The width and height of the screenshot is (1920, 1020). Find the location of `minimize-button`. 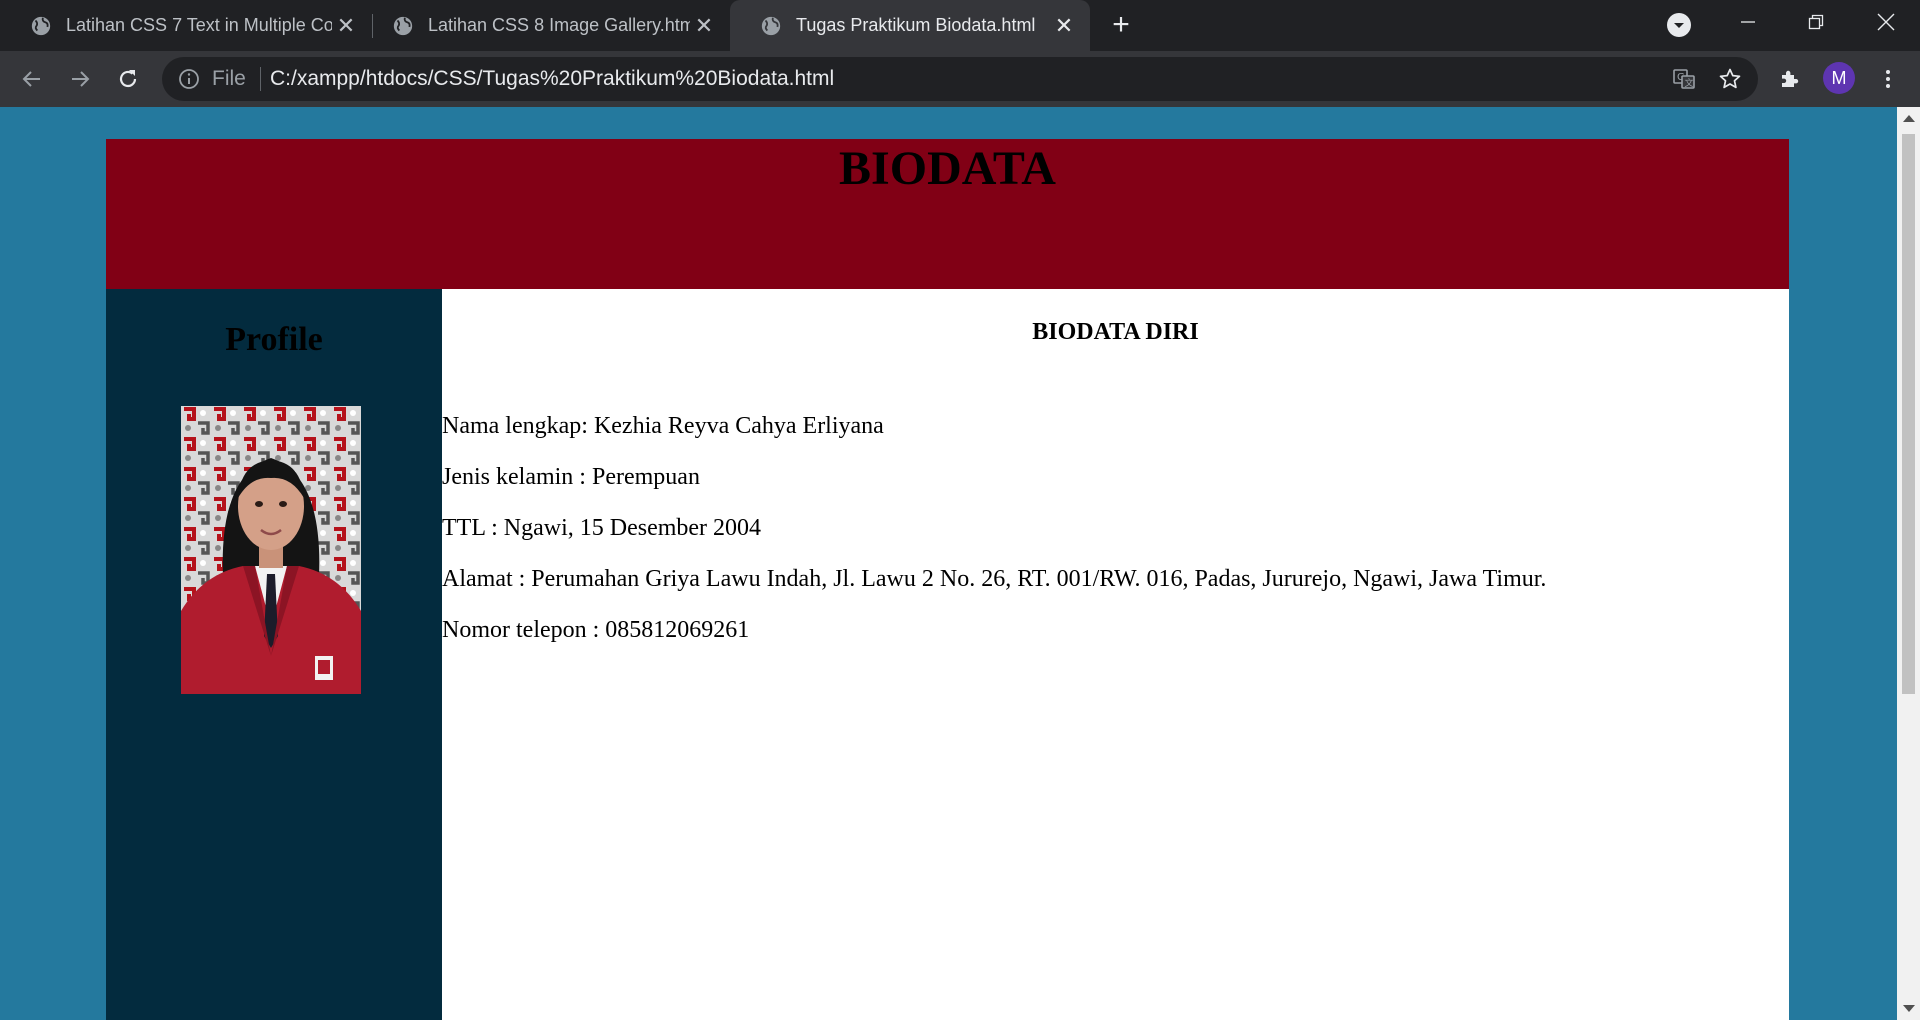

minimize-button is located at coordinates (1748, 22).